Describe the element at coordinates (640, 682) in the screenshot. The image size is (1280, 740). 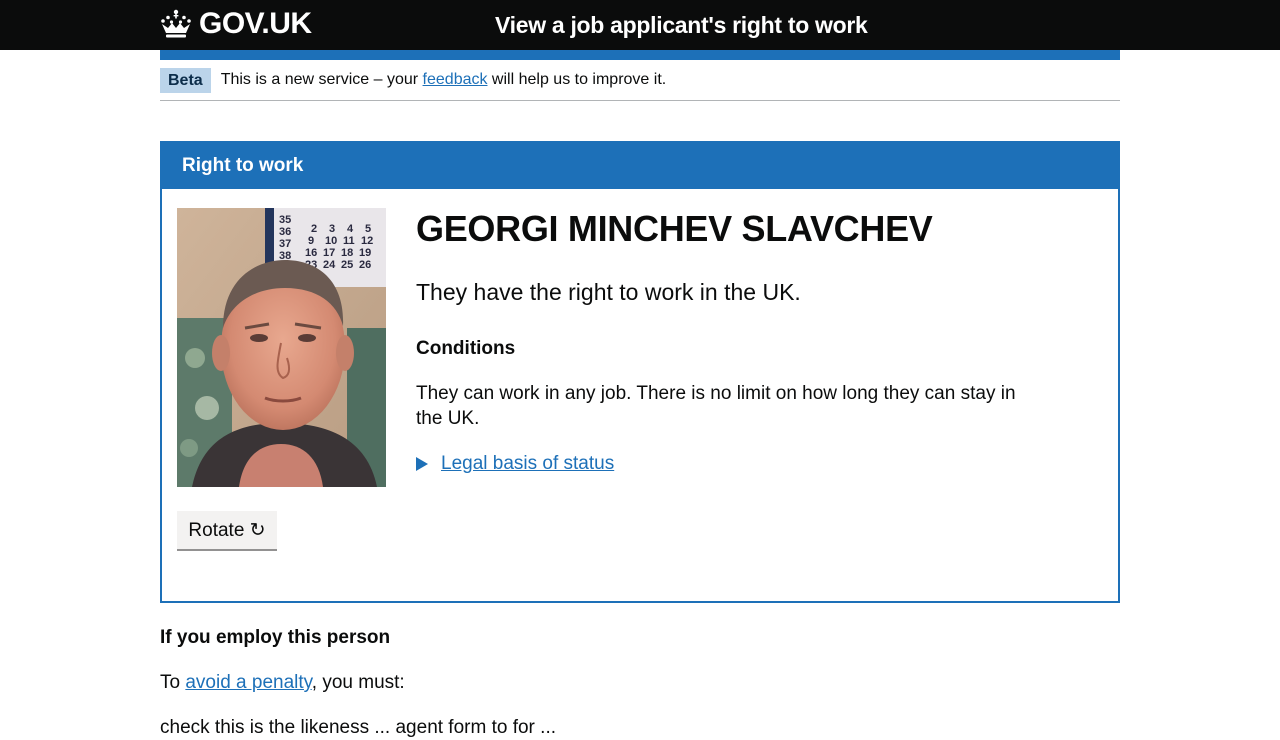
I see `employ-text: To avoid a penalty, you must:` at that location.